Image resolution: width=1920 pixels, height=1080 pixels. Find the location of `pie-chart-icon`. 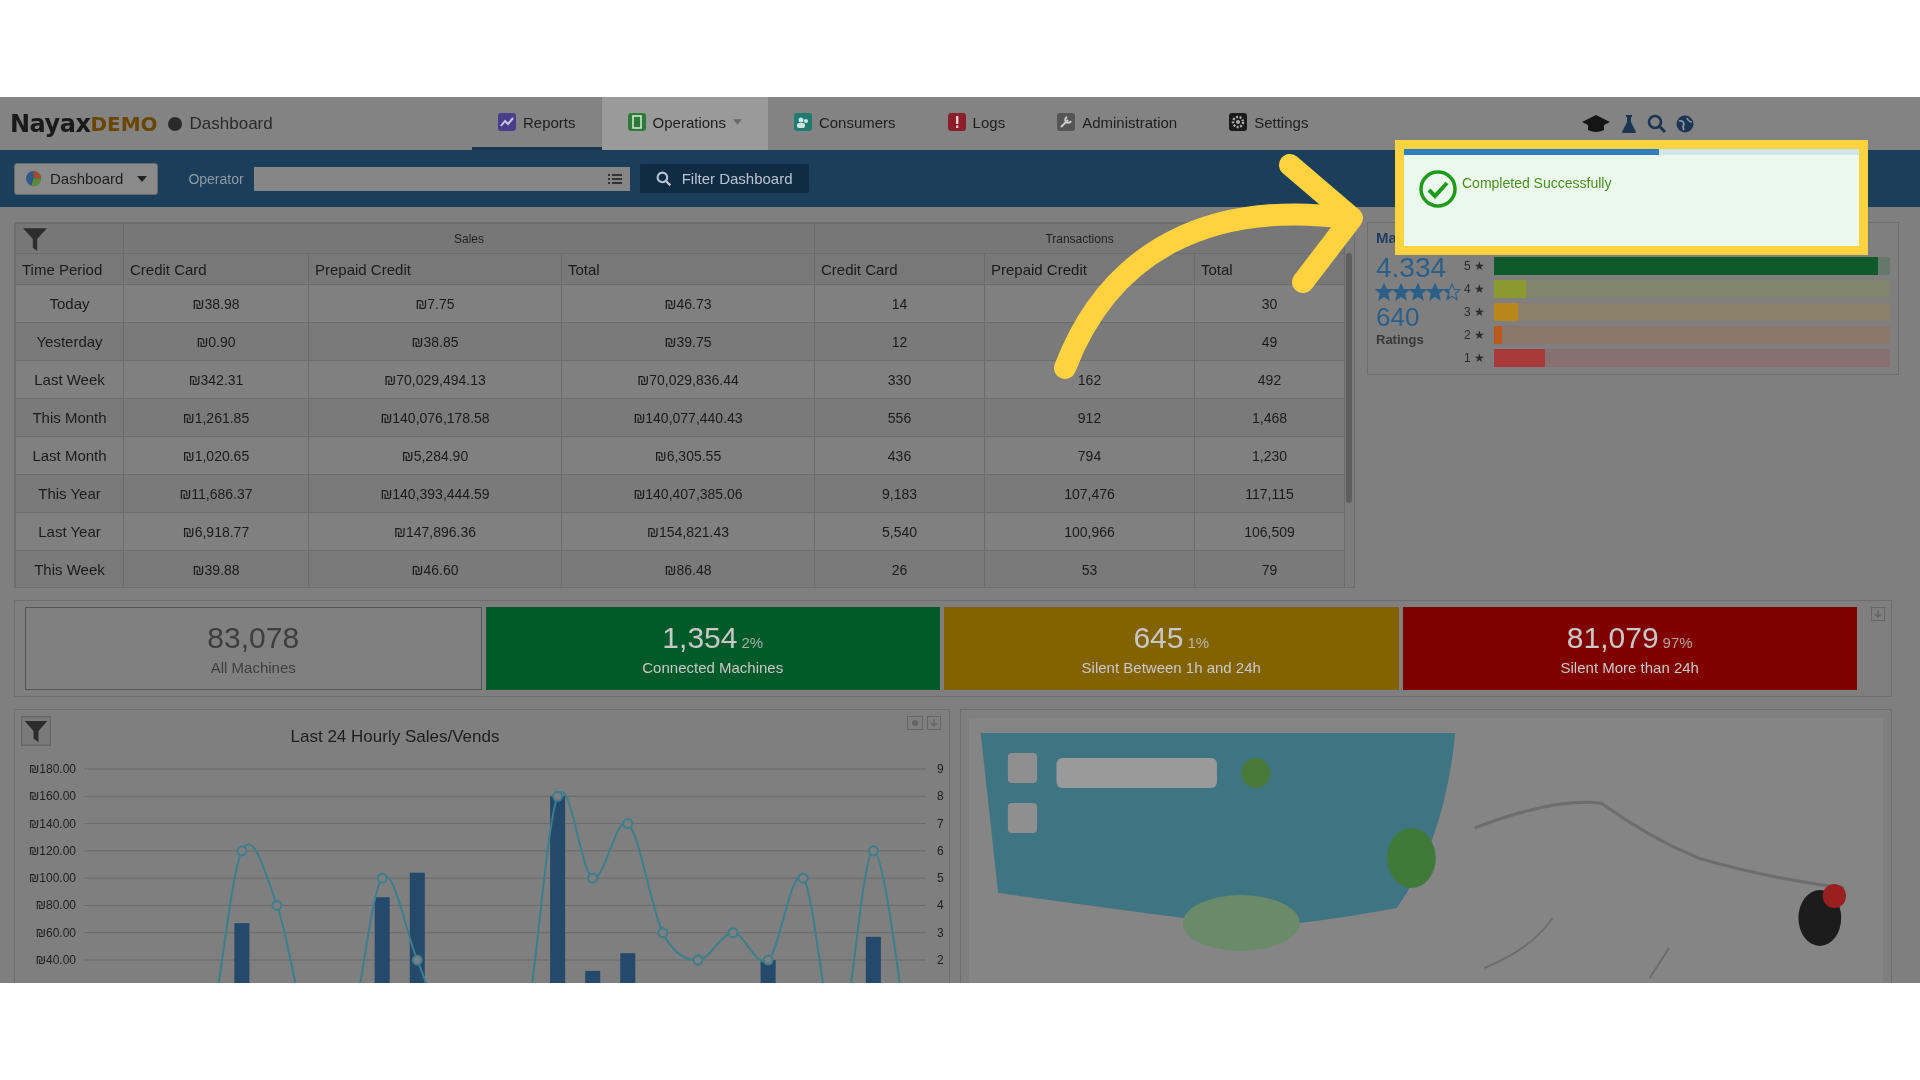

pie-chart-icon is located at coordinates (33, 178).